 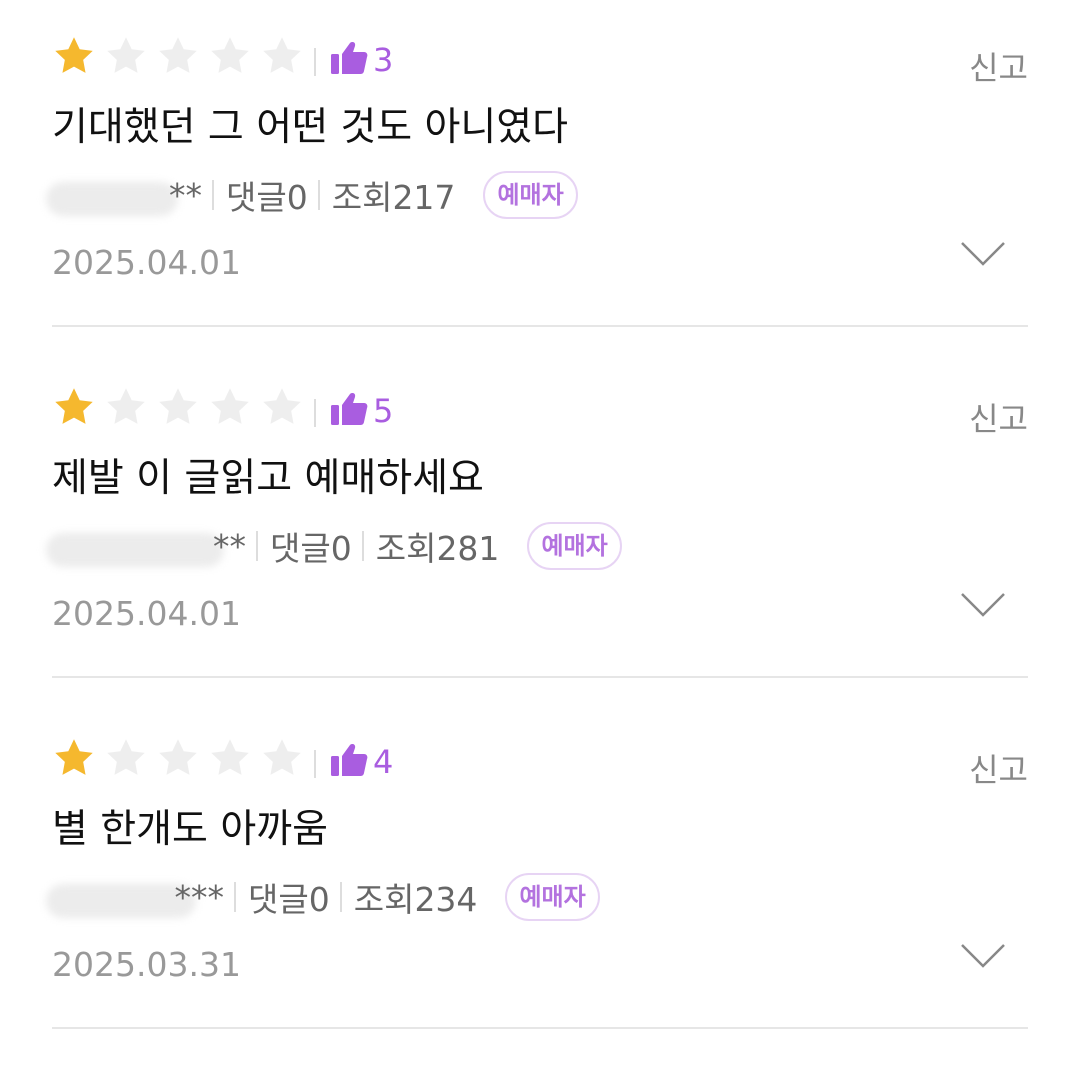 What do you see at coordinates (310, 127) in the screenshot?
I see `review-title: 기대했던 그 어떤 것도 아니였다` at bounding box center [310, 127].